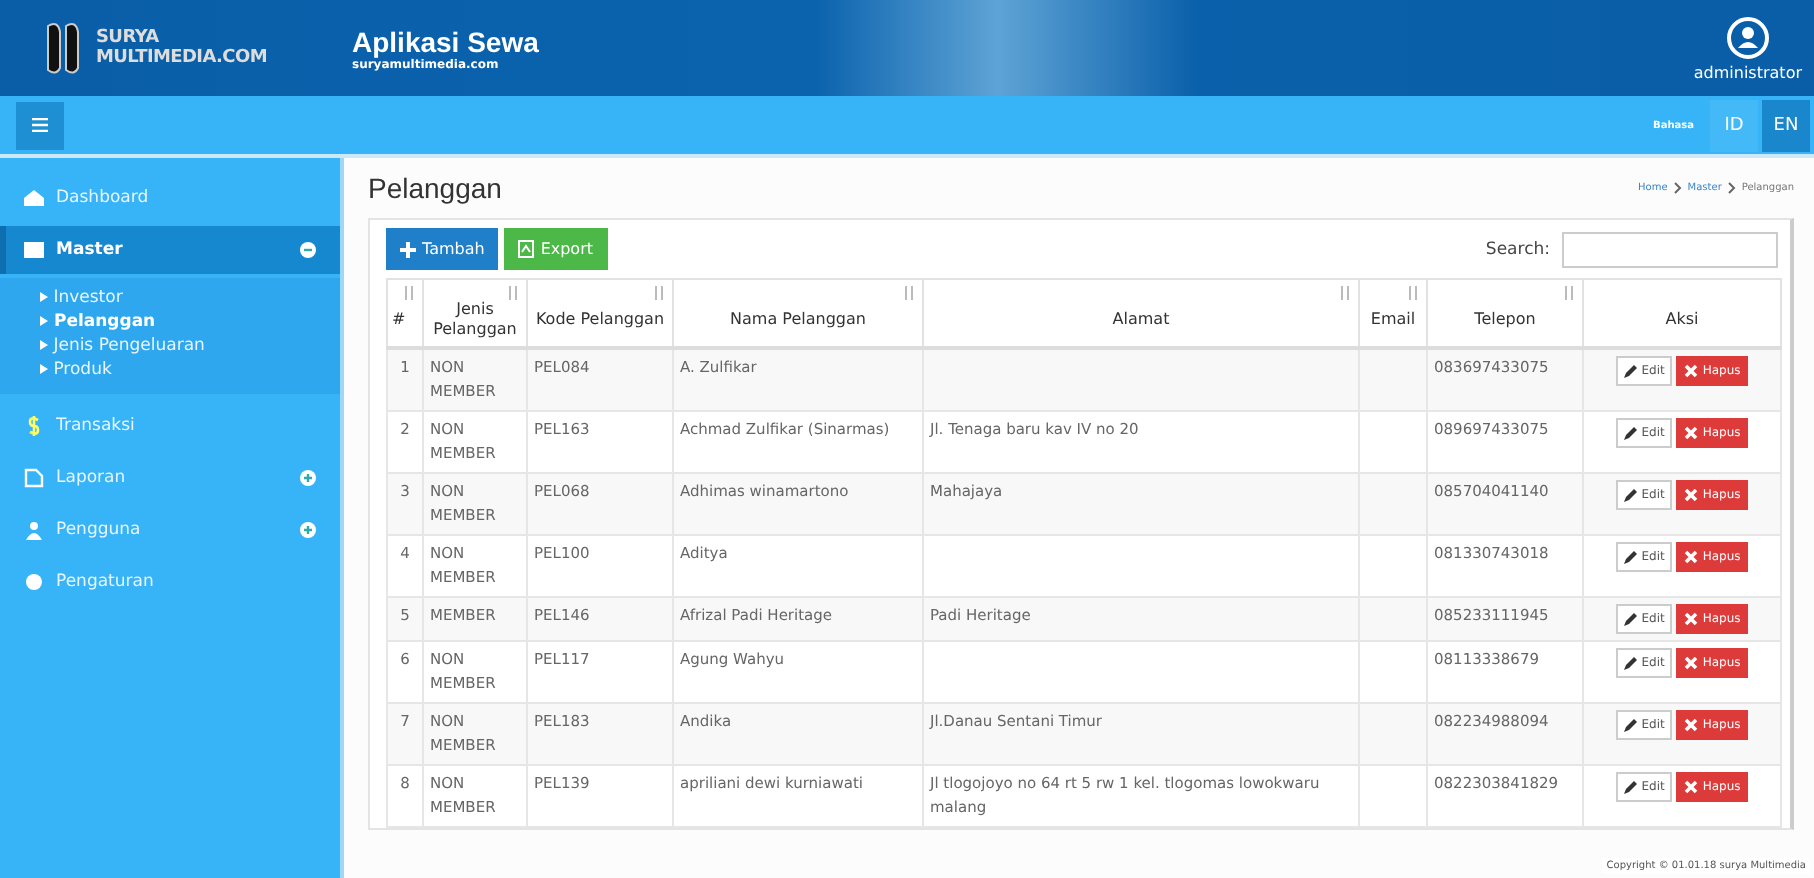 This screenshot has width=1814, height=878. I want to click on home-icon, so click(34, 198).